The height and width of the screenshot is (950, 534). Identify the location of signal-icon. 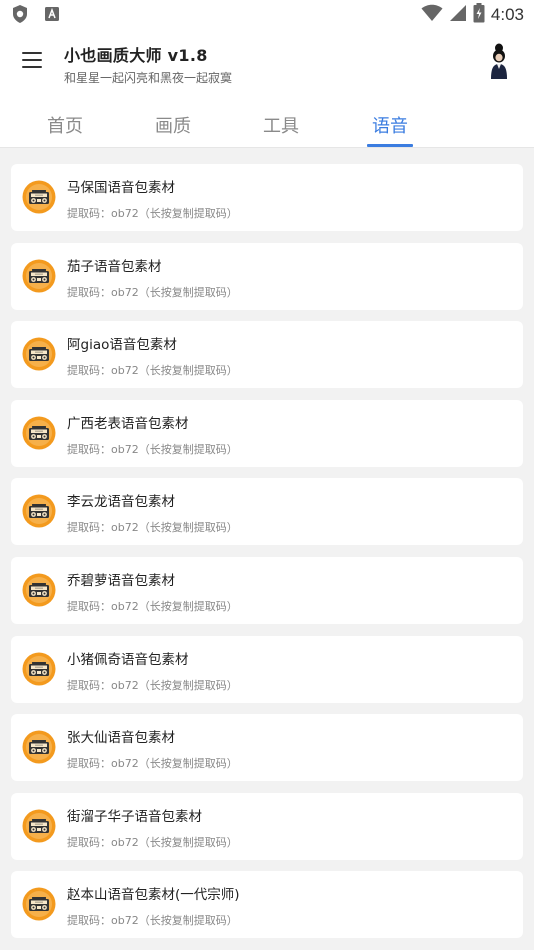
(458, 15).